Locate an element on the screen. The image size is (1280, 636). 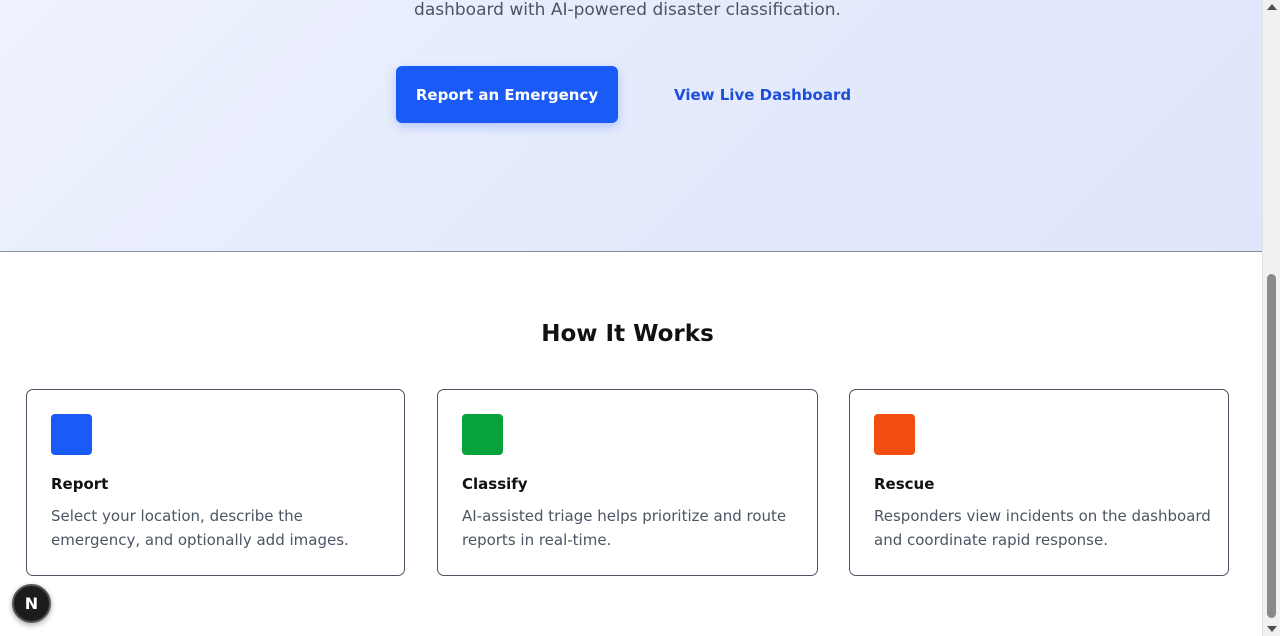
step-title: Rescue is located at coordinates (904, 484).